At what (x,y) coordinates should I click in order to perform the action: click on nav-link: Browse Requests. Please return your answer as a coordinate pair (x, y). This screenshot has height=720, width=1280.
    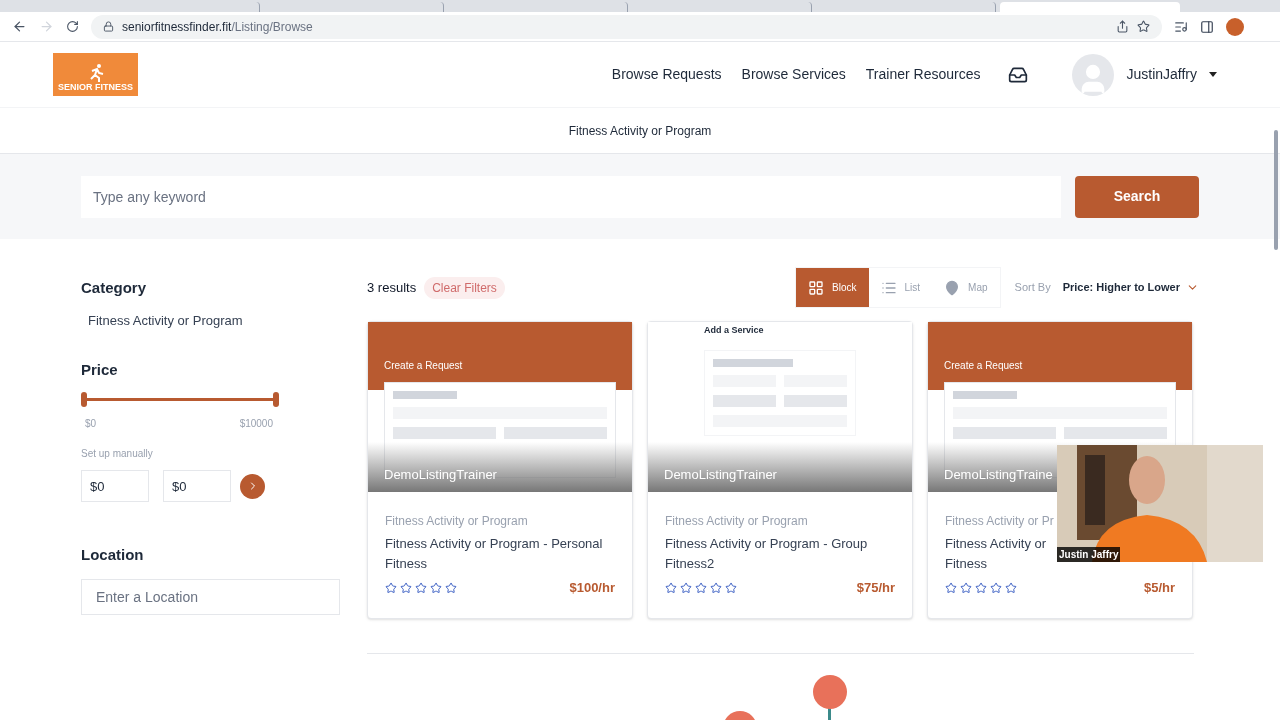
    Looking at the image, I should click on (666, 74).